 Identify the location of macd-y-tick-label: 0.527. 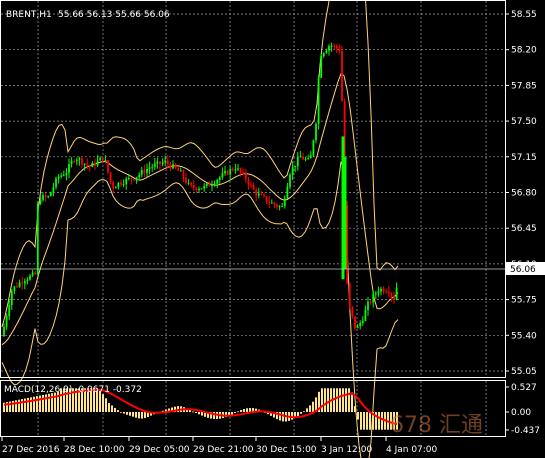
(524, 388).